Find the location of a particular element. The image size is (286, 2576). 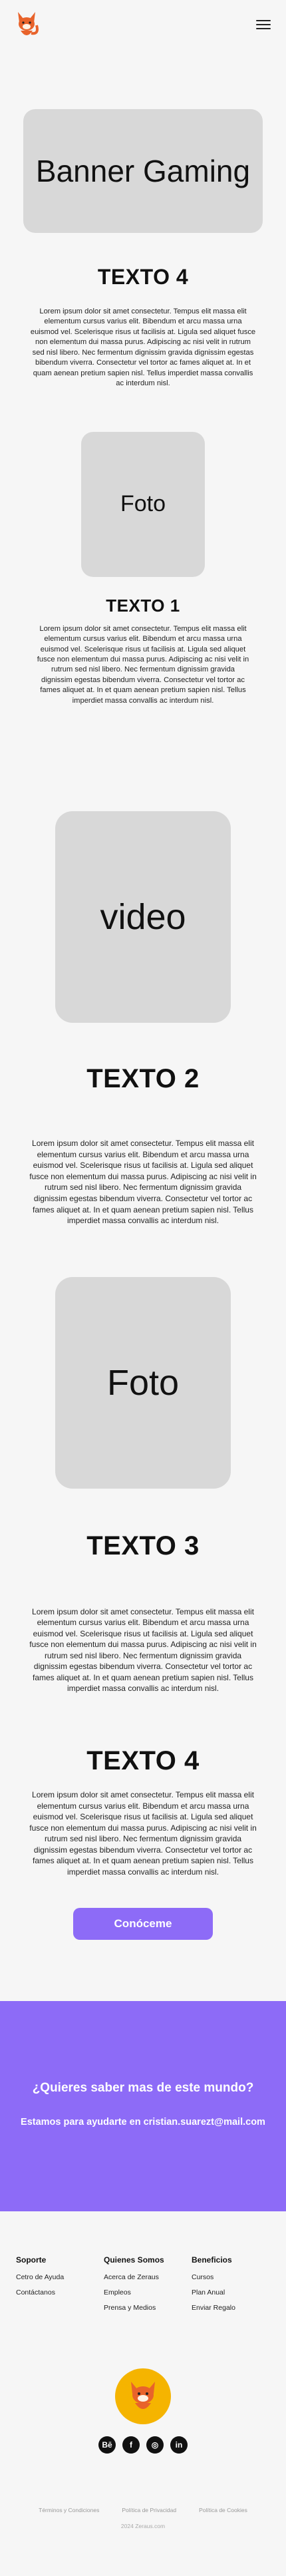

facebook-icon: f is located at coordinates (131, 2445).